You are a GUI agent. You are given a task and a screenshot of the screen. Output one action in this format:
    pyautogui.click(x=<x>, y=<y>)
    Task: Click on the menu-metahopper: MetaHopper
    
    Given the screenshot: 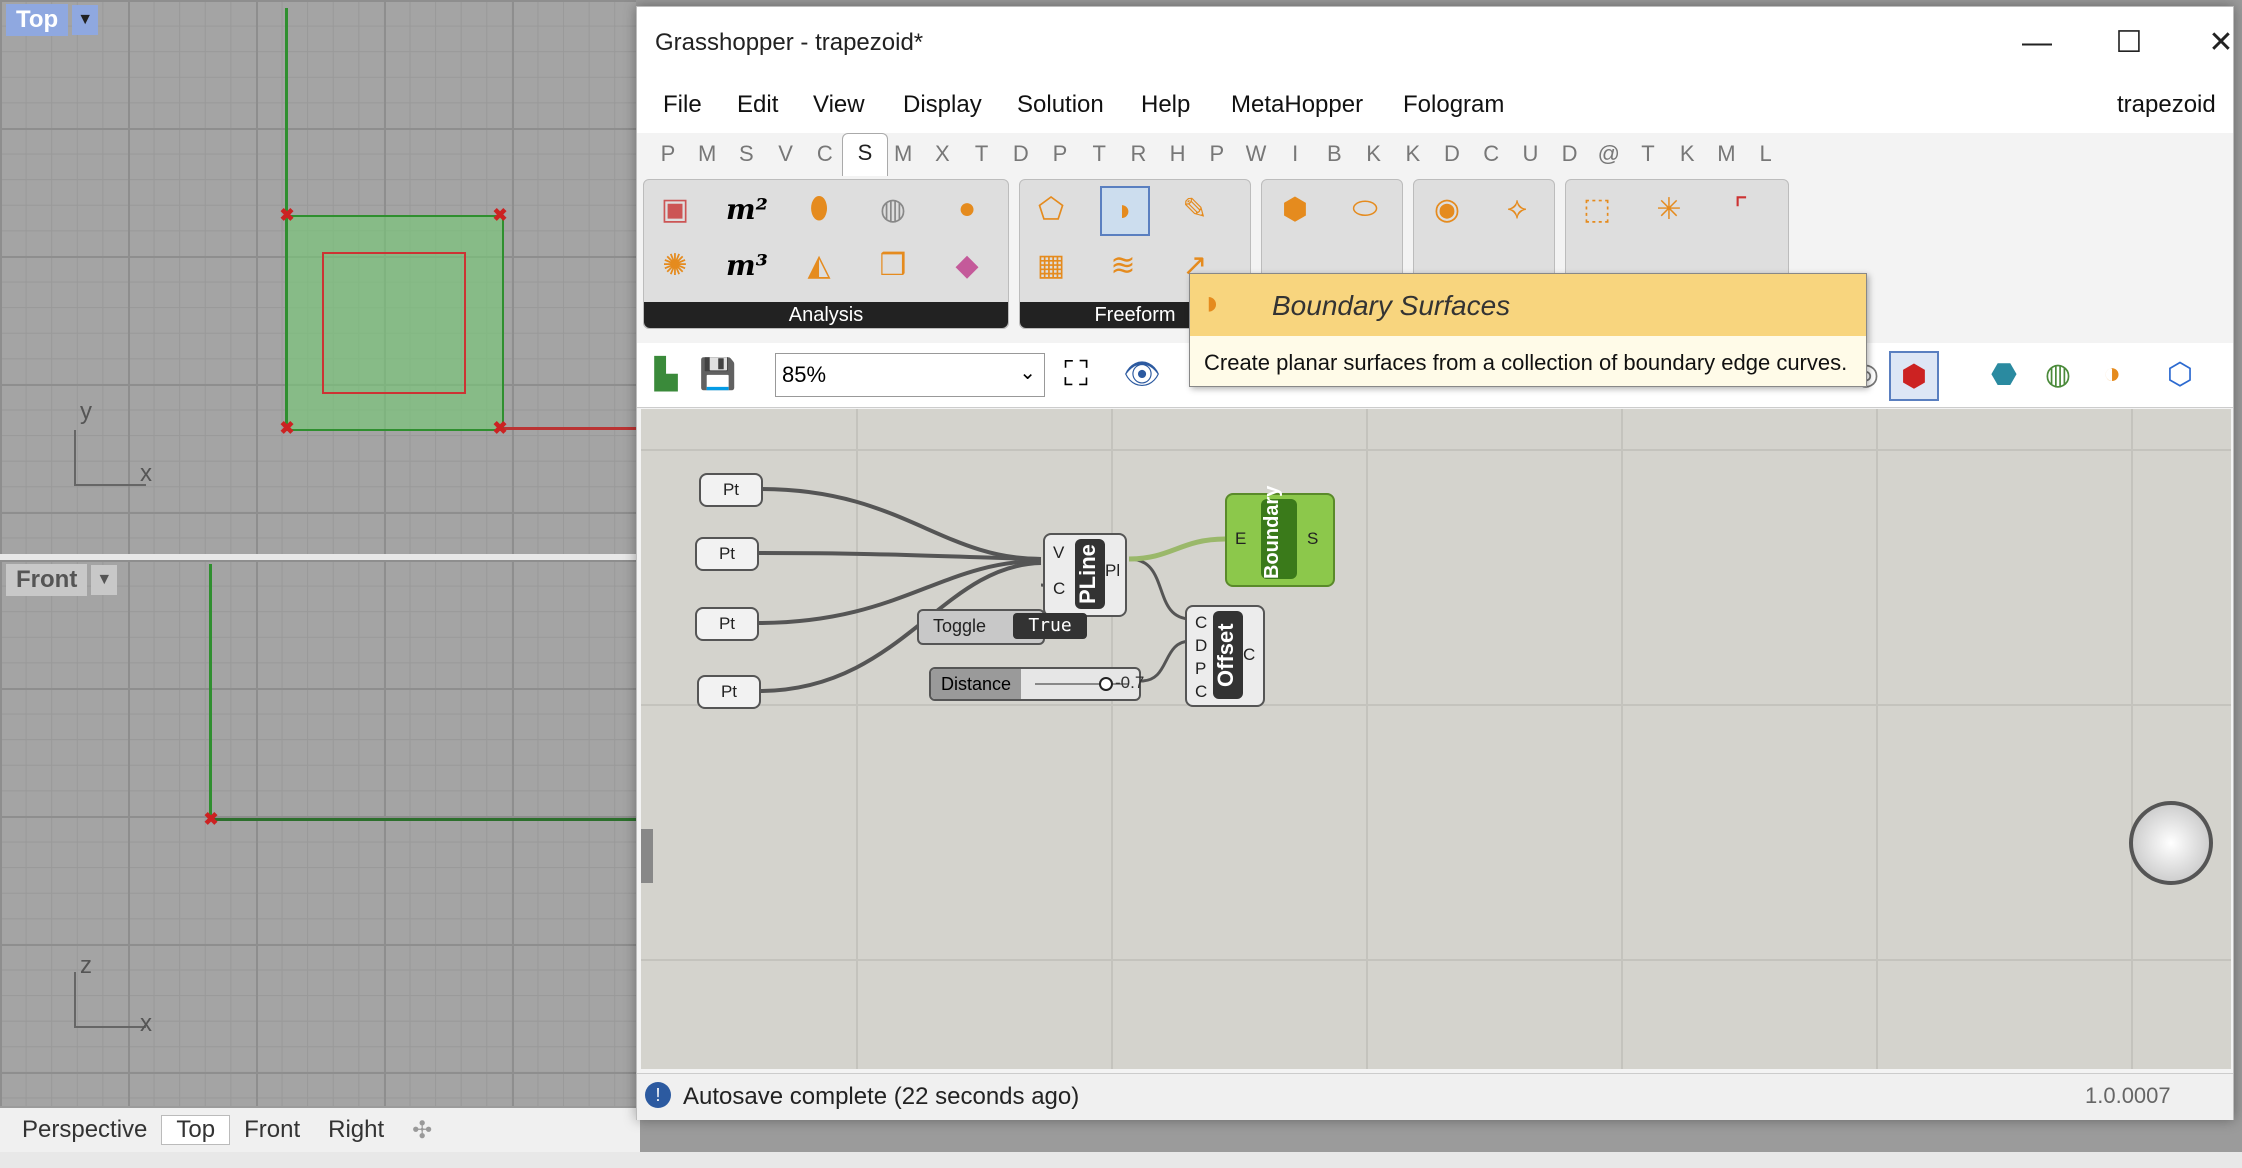 What is the action you would take?
    pyautogui.click(x=1297, y=105)
    